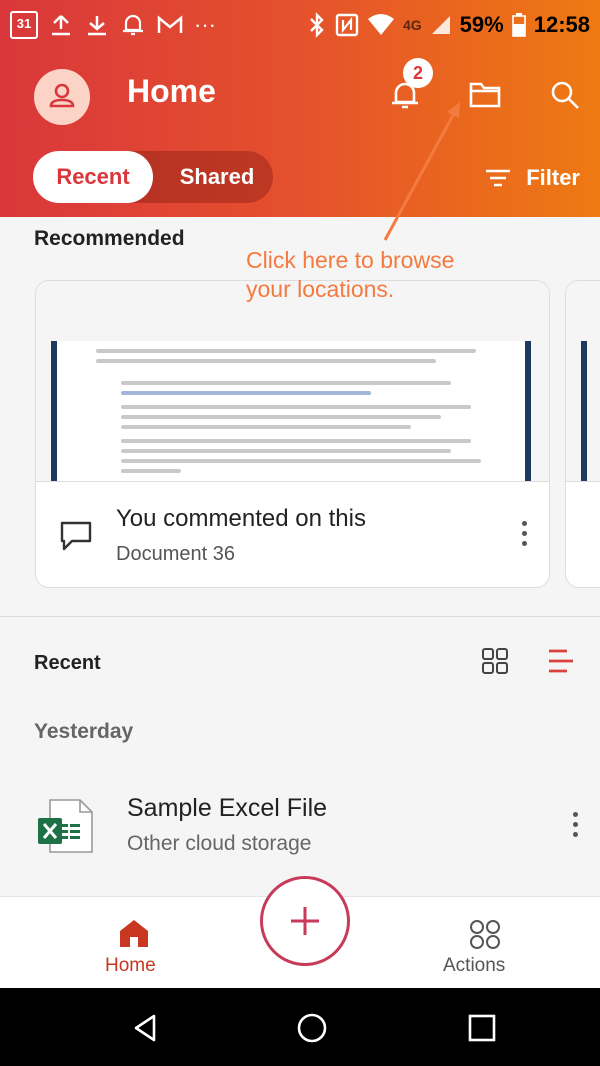 This screenshot has height=1066, width=600. Describe the element at coordinates (291, 411) in the screenshot. I see `document-preview` at that location.